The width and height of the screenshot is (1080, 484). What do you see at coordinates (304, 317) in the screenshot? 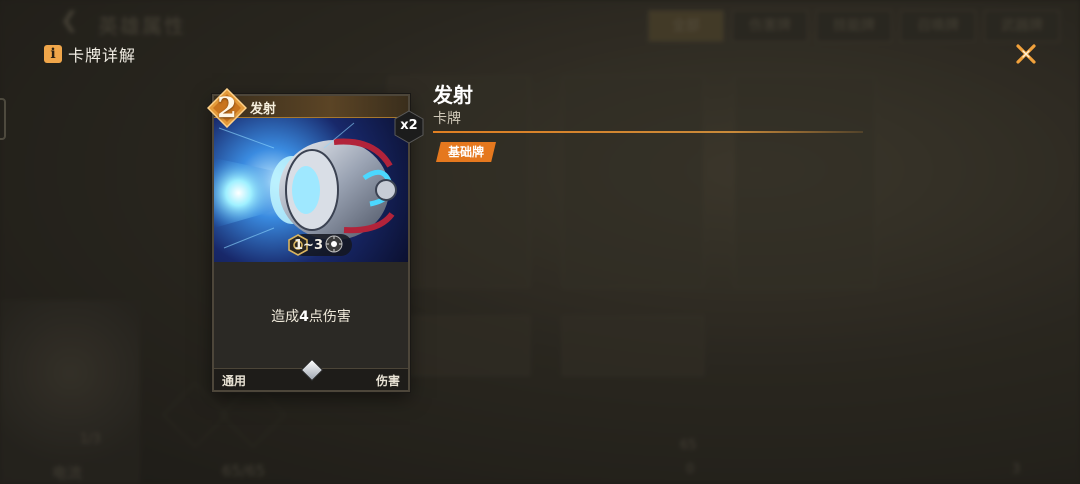
I see `description-value: 4` at bounding box center [304, 317].